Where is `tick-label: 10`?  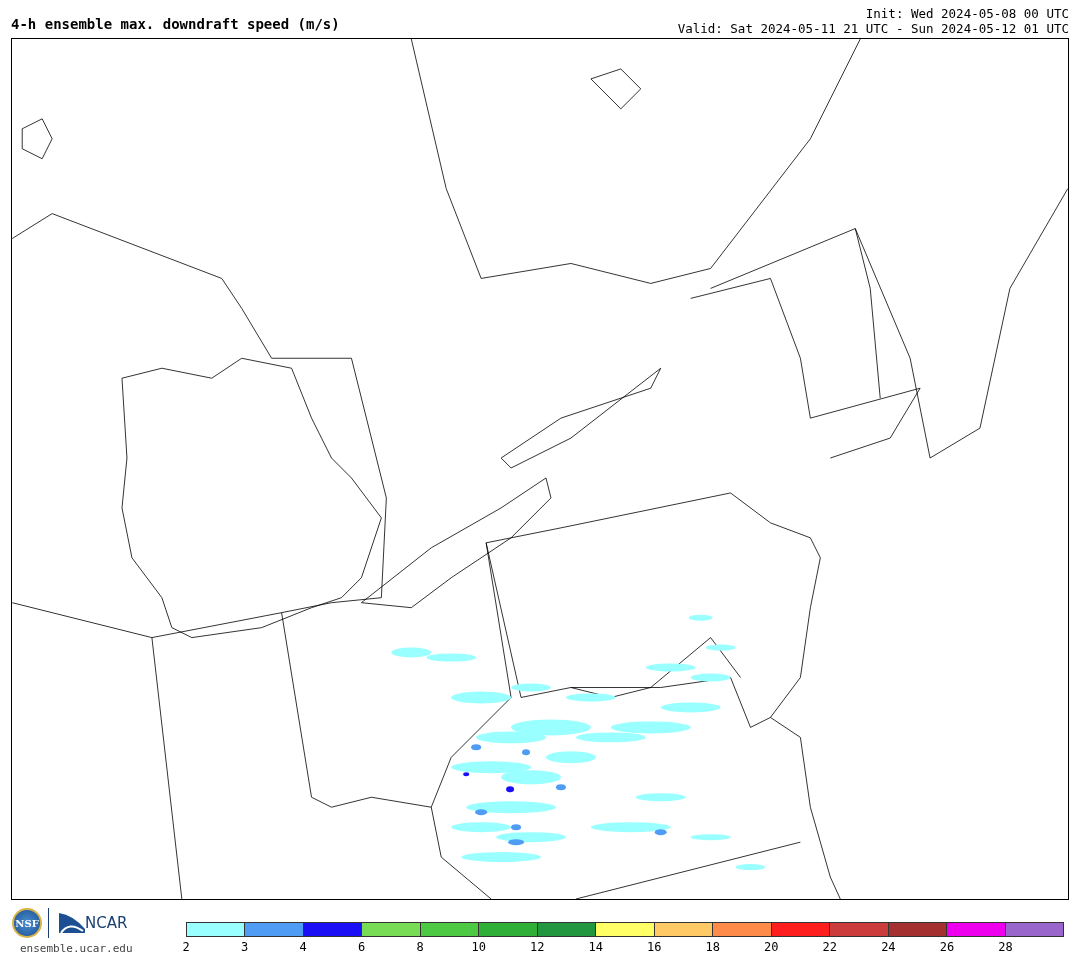 tick-label: 10 is located at coordinates (478, 947).